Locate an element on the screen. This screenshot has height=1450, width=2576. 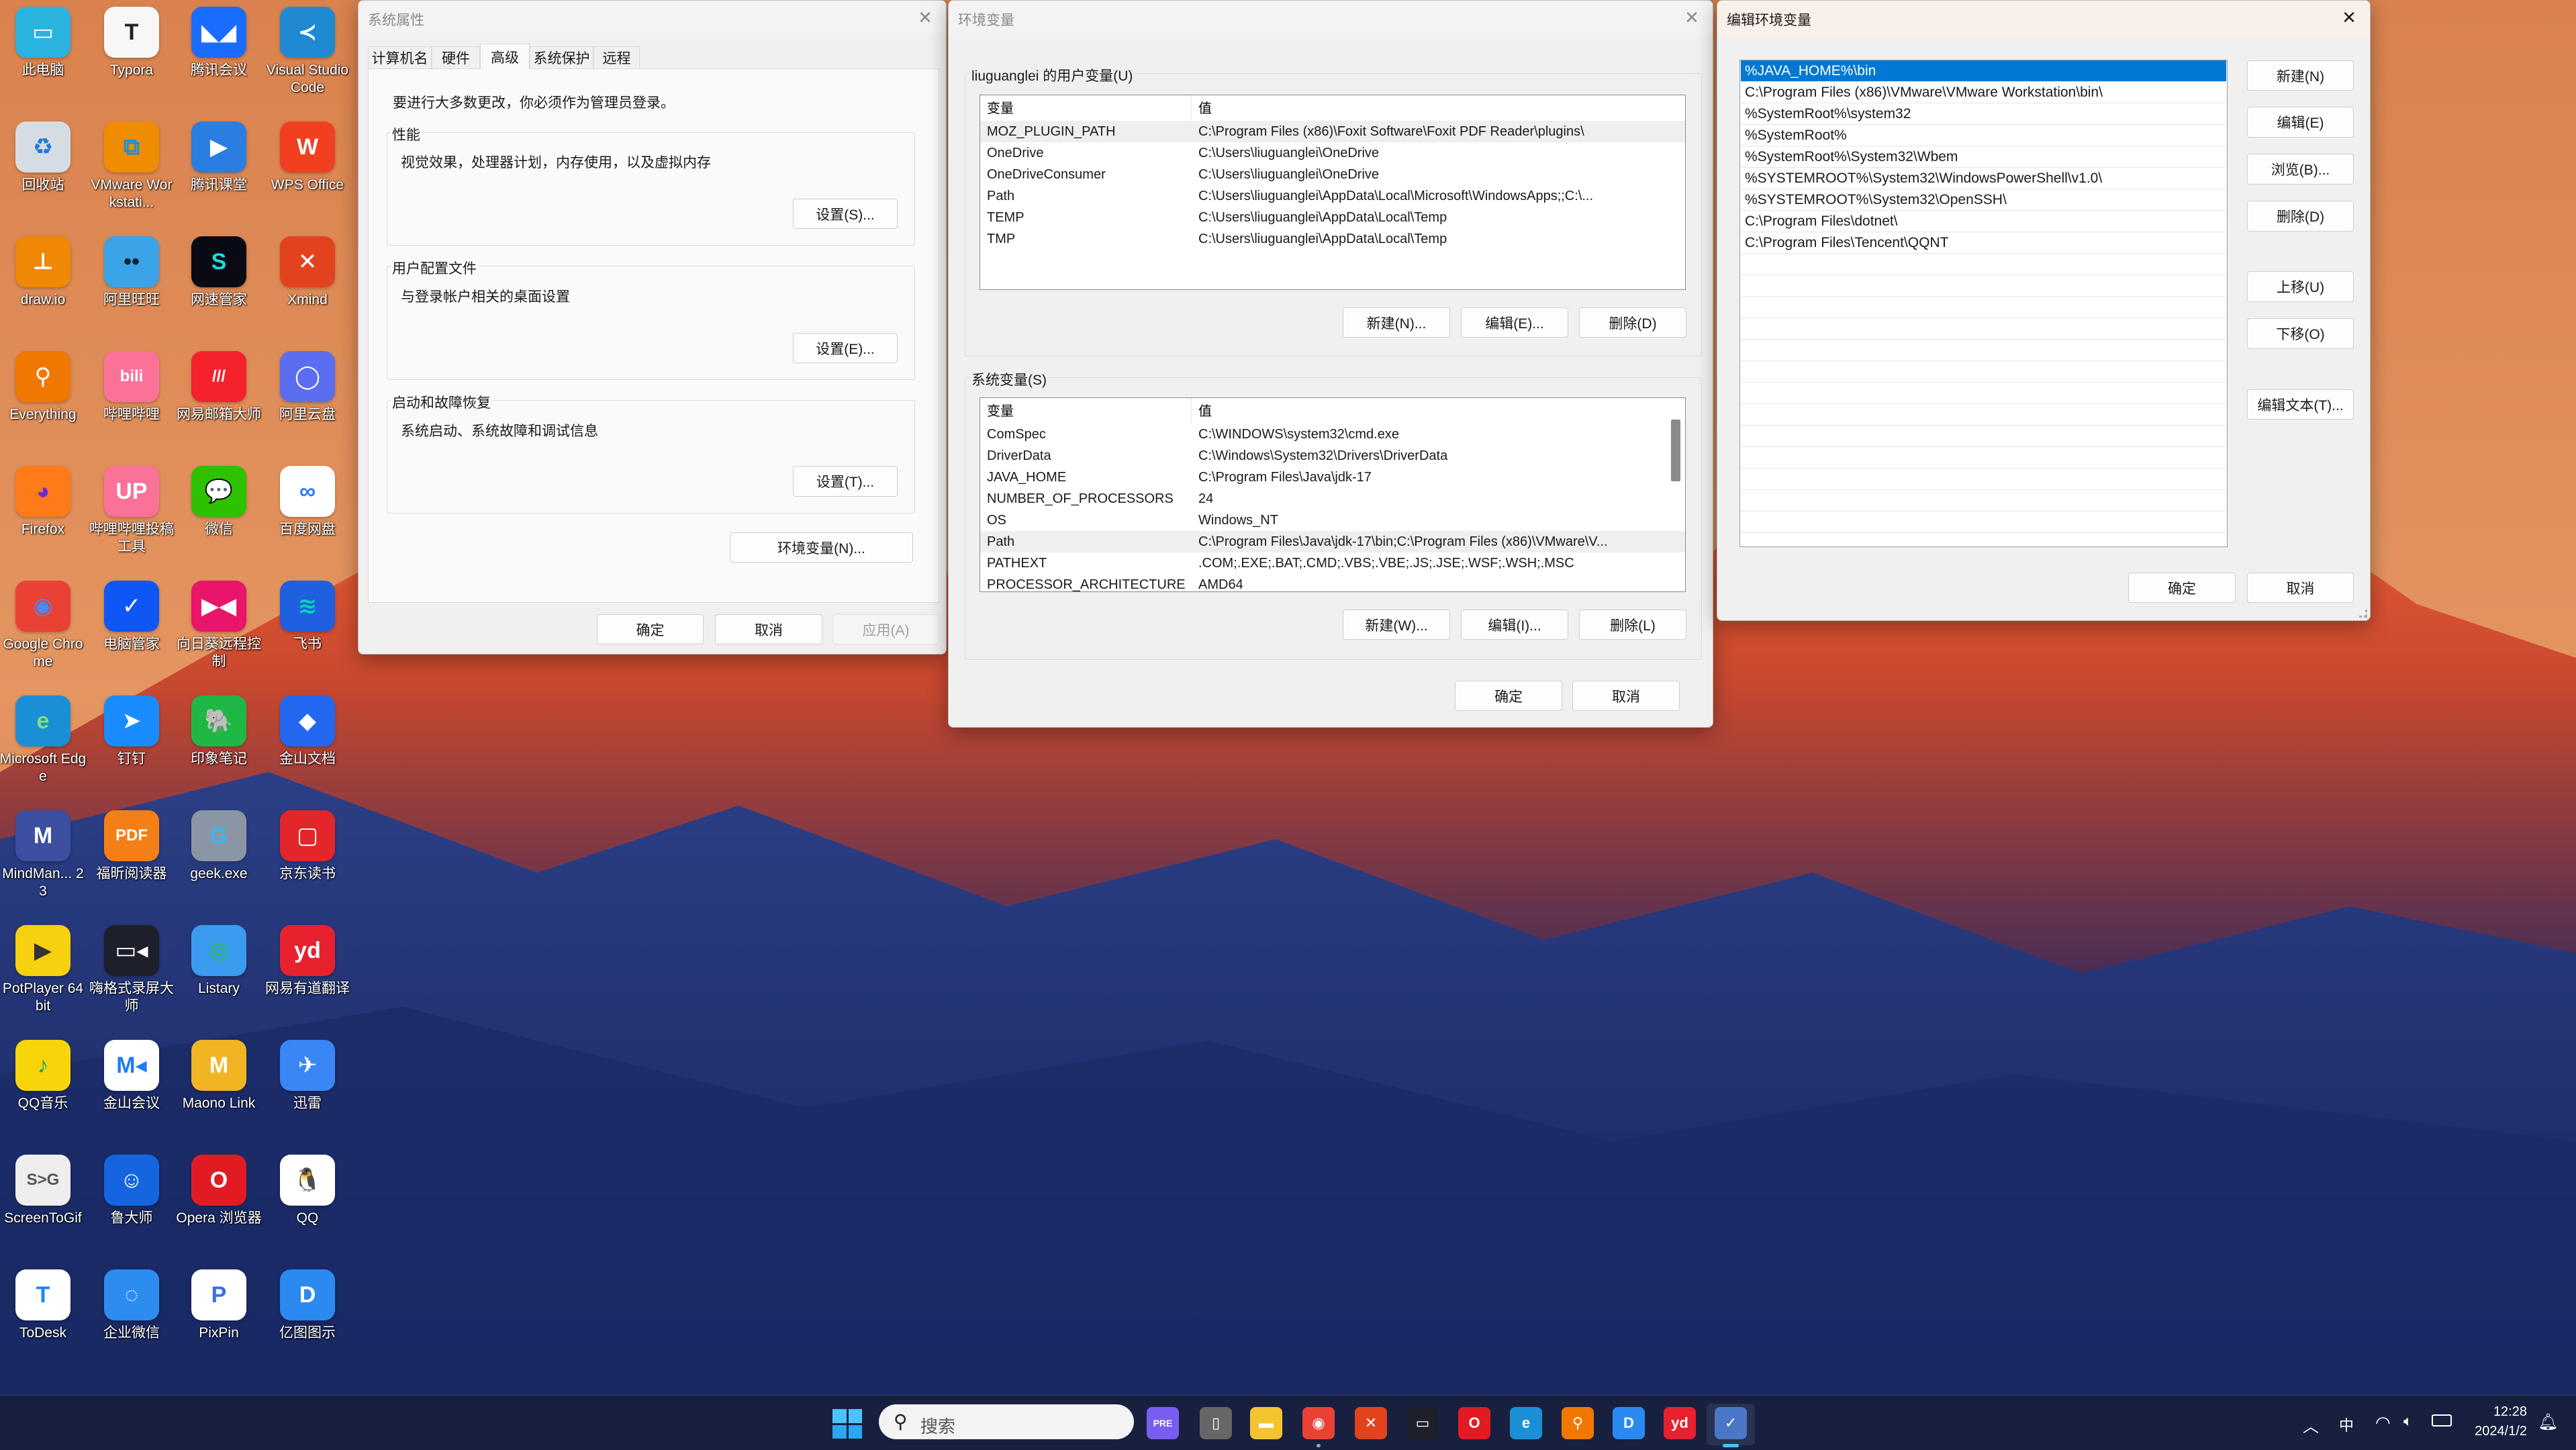
move-up-button: 上移(U) is located at coordinates (2300, 286).